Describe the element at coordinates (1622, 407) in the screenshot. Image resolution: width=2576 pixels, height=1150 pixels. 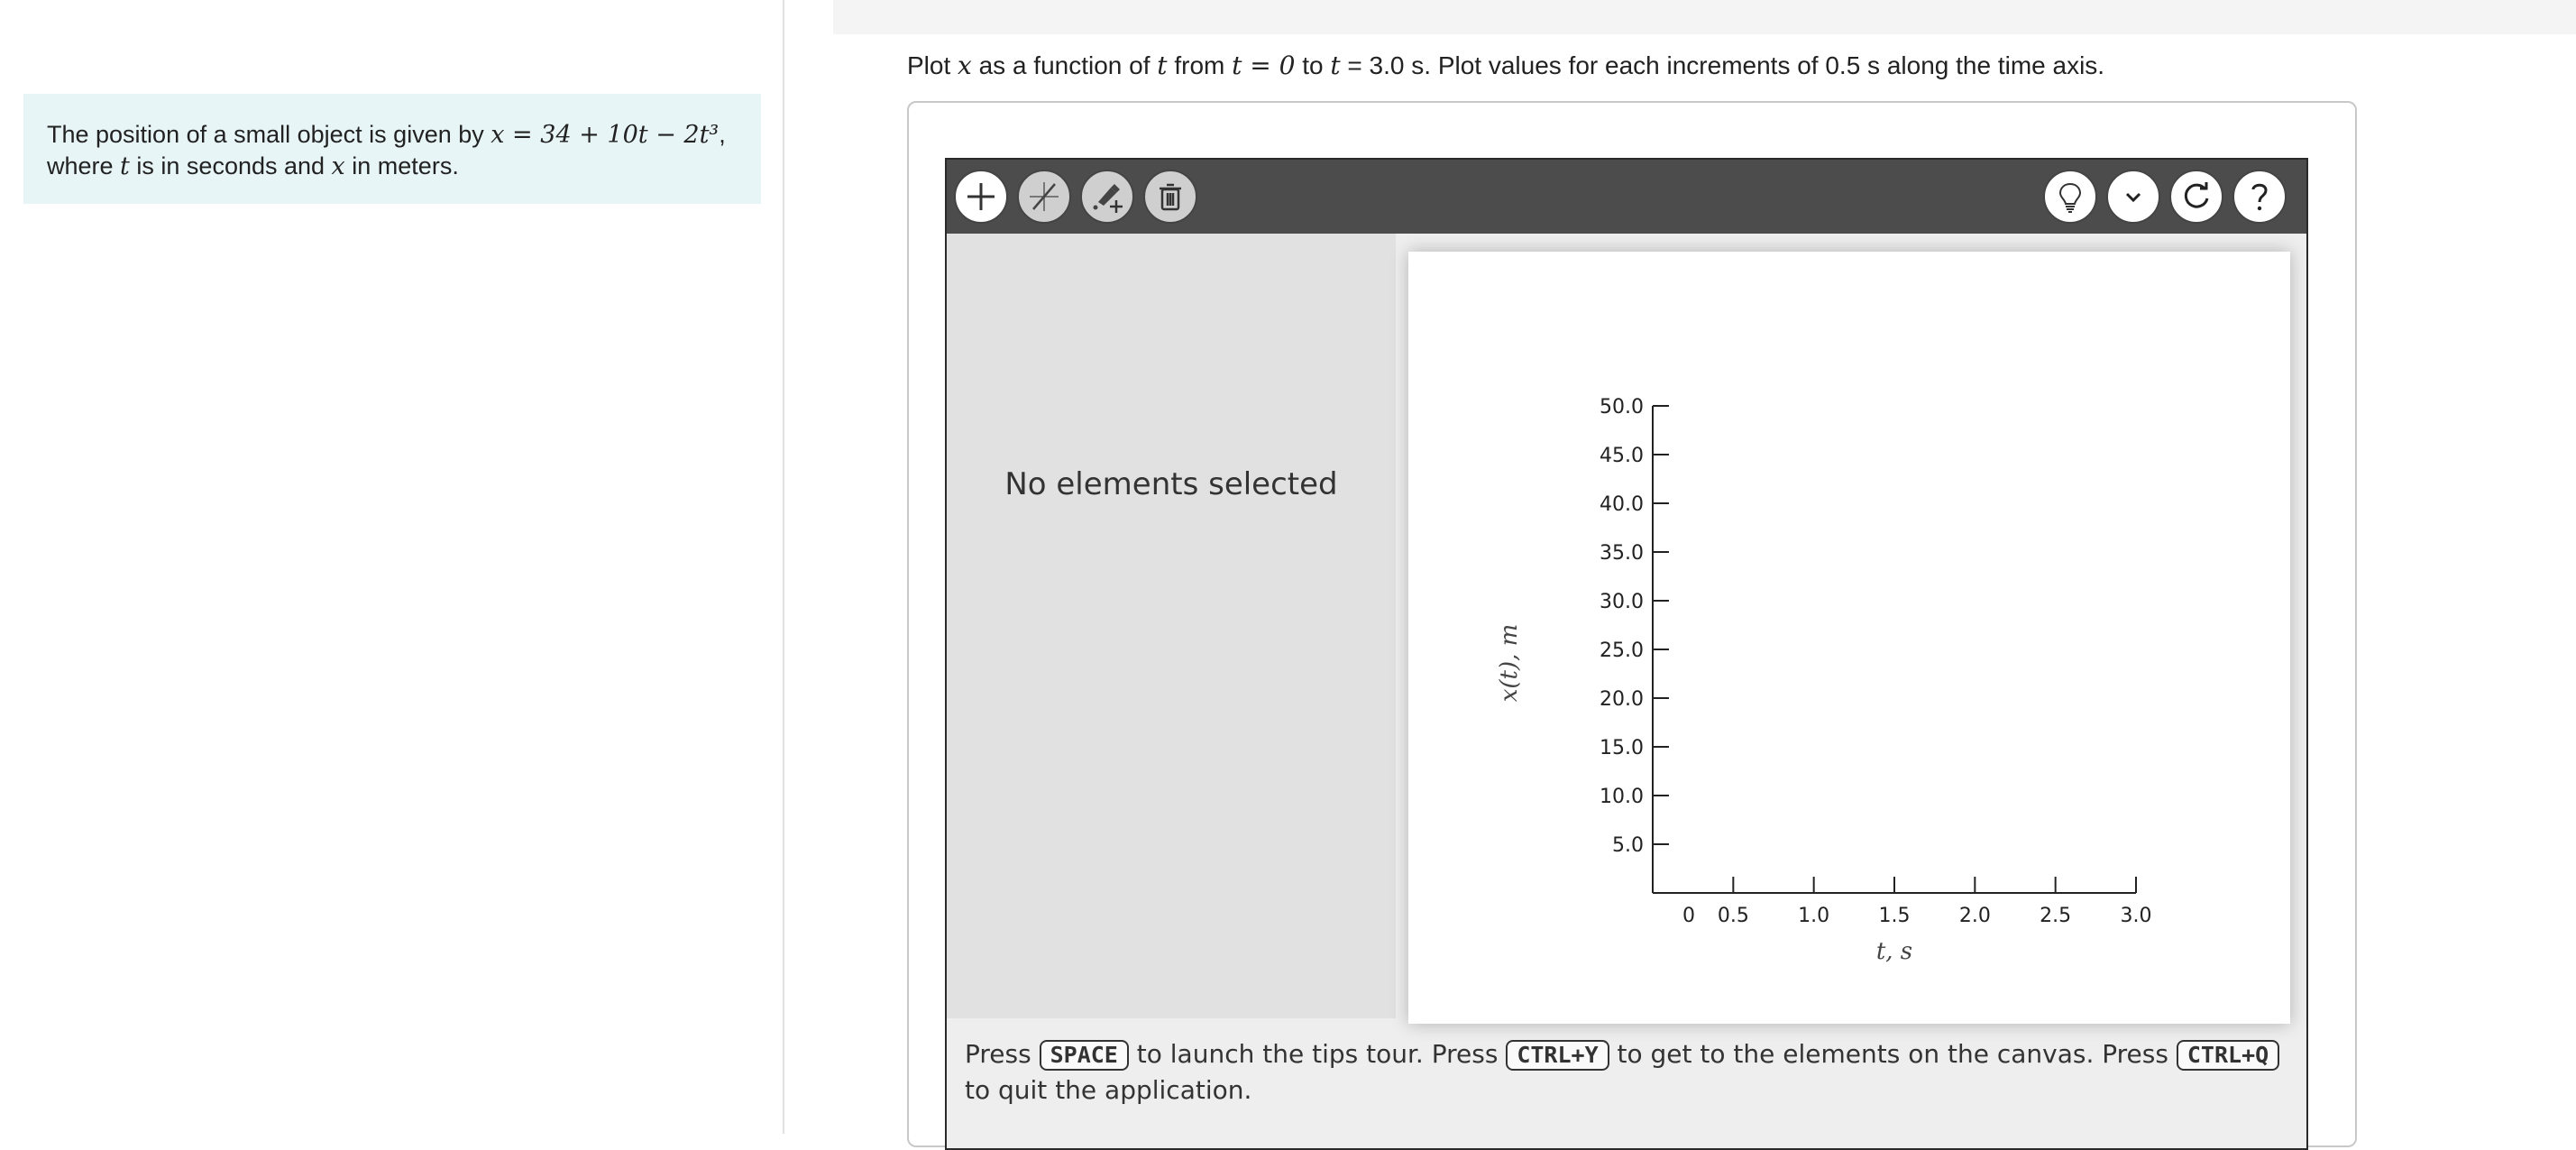
I see `y-tick-label: 50.0` at that location.